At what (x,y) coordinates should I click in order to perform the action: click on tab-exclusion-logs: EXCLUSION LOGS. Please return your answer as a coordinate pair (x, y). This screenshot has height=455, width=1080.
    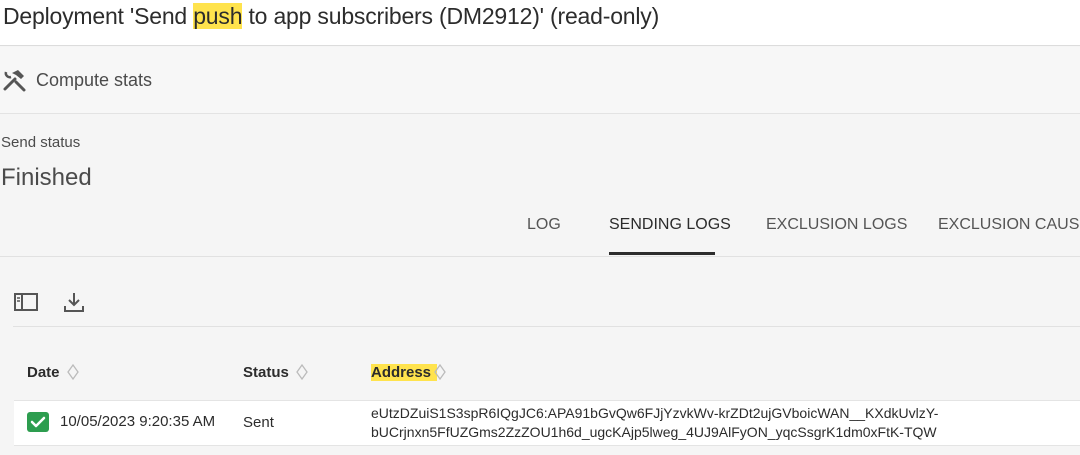
    Looking at the image, I should click on (836, 225).